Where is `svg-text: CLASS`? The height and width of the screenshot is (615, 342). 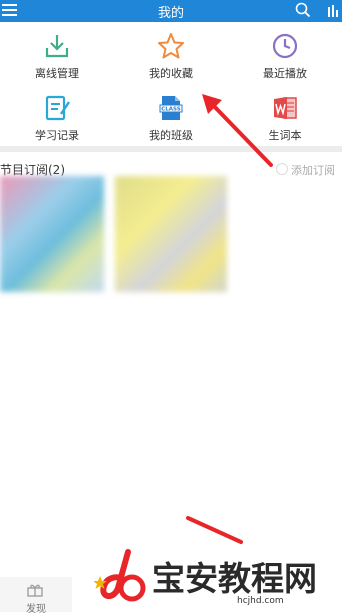
svg-text: CLASS is located at coordinates (171, 110).